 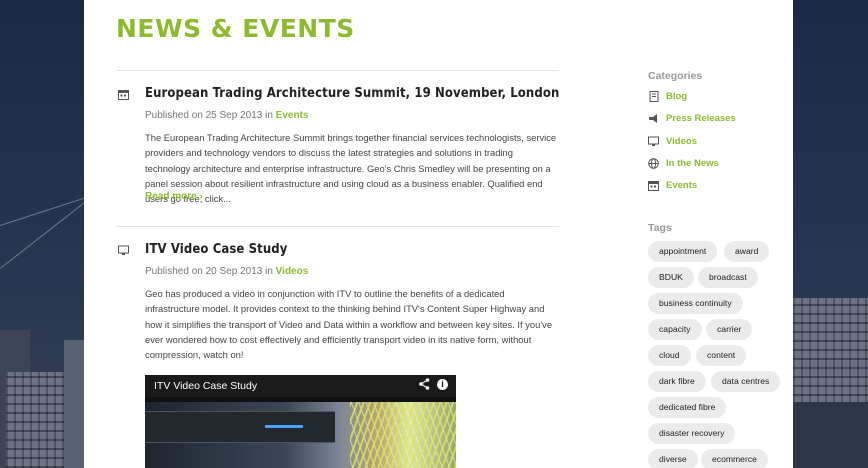 What do you see at coordinates (692, 433) in the screenshot?
I see `tag: disaster recovery` at bounding box center [692, 433].